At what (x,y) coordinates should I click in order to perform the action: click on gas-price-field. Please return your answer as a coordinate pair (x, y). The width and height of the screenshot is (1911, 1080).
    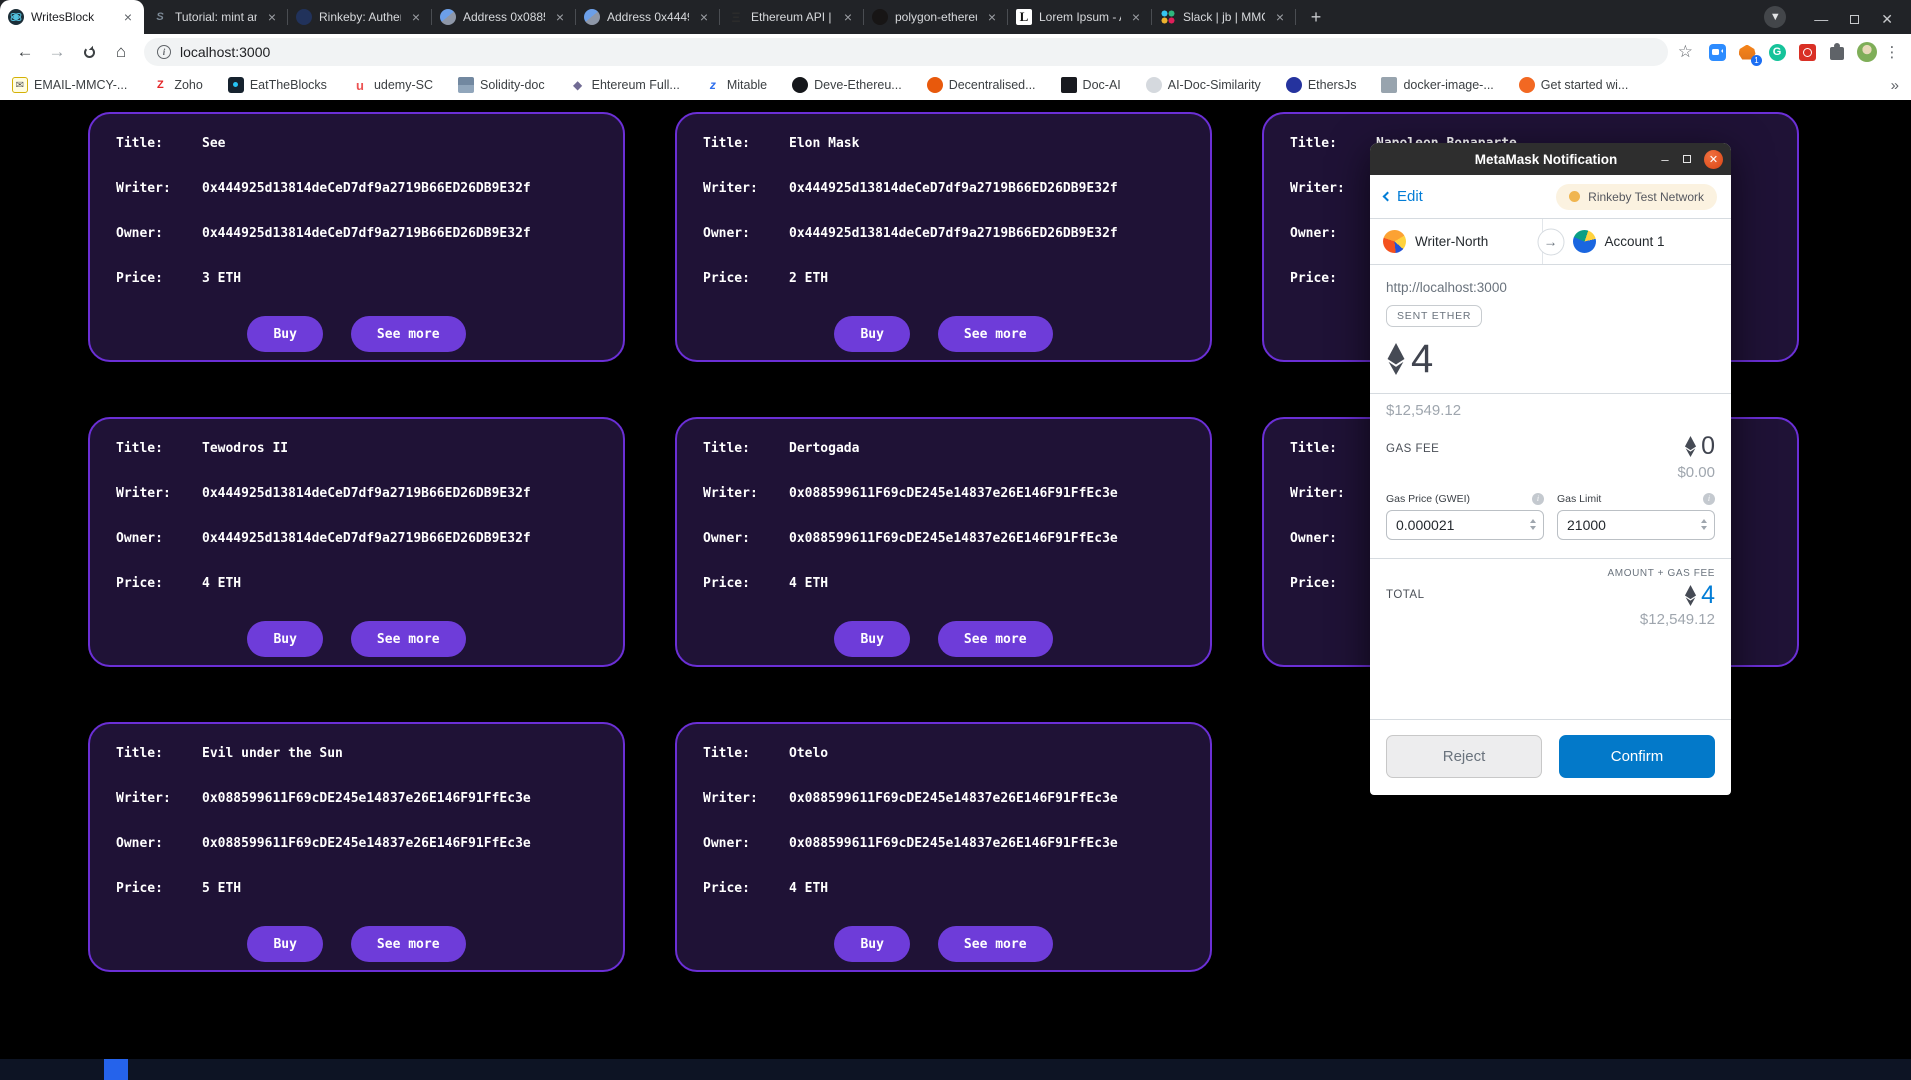
    Looking at the image, I should click on (1465, 524).